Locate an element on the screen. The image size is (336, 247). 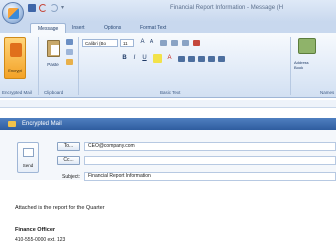
send-button: Send is located at coordinates (28, 157).